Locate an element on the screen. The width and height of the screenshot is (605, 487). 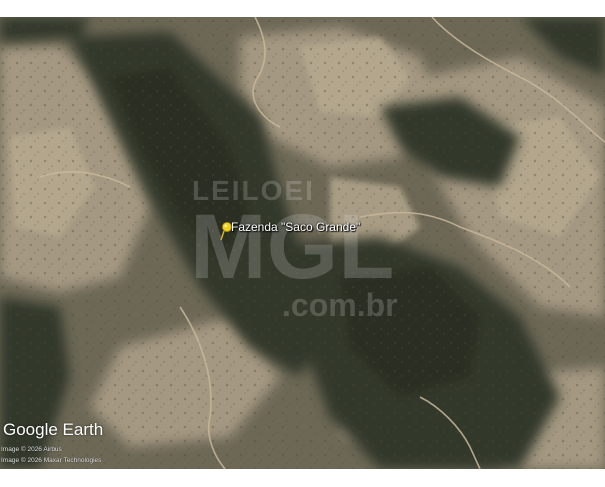
google-earth-logo: Google Earth is located at coordinates (53, 429).